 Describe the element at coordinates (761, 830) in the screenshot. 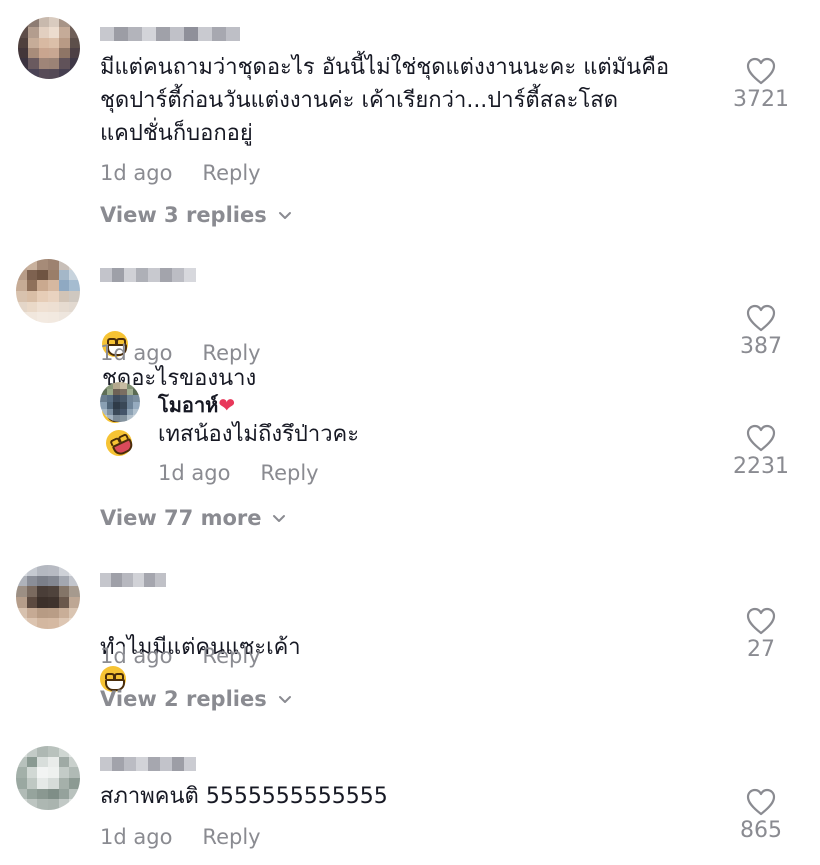

I see `like-count: 865` at that location.